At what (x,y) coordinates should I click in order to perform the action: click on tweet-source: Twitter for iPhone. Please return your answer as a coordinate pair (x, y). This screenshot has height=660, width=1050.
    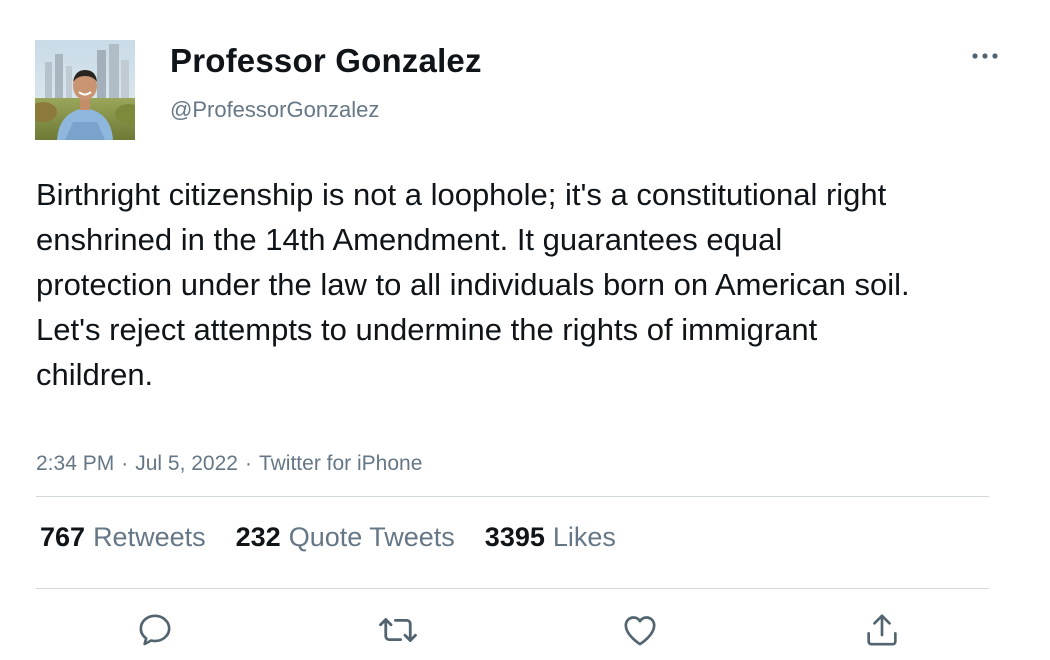
    Looking at the image, I should click on (340, 463).